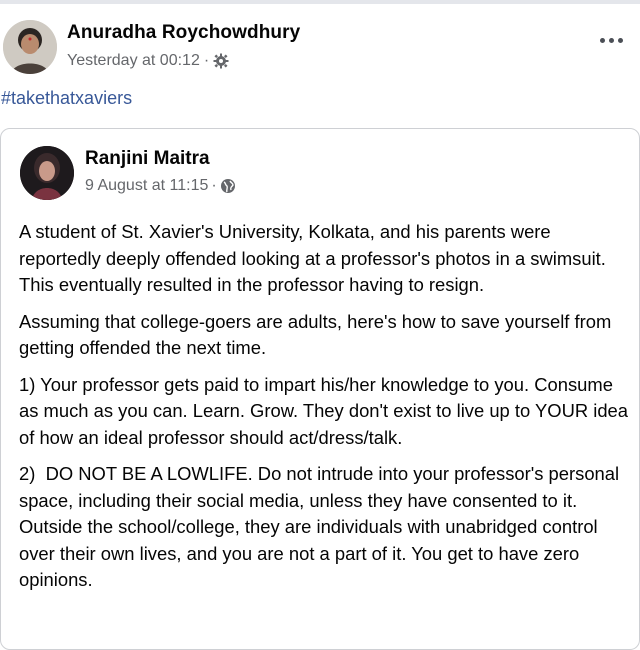 This screenshot has height=650, width=640. I want to click on shared-post-meta: 9 August at 11:15 ·, so click(160, 186).